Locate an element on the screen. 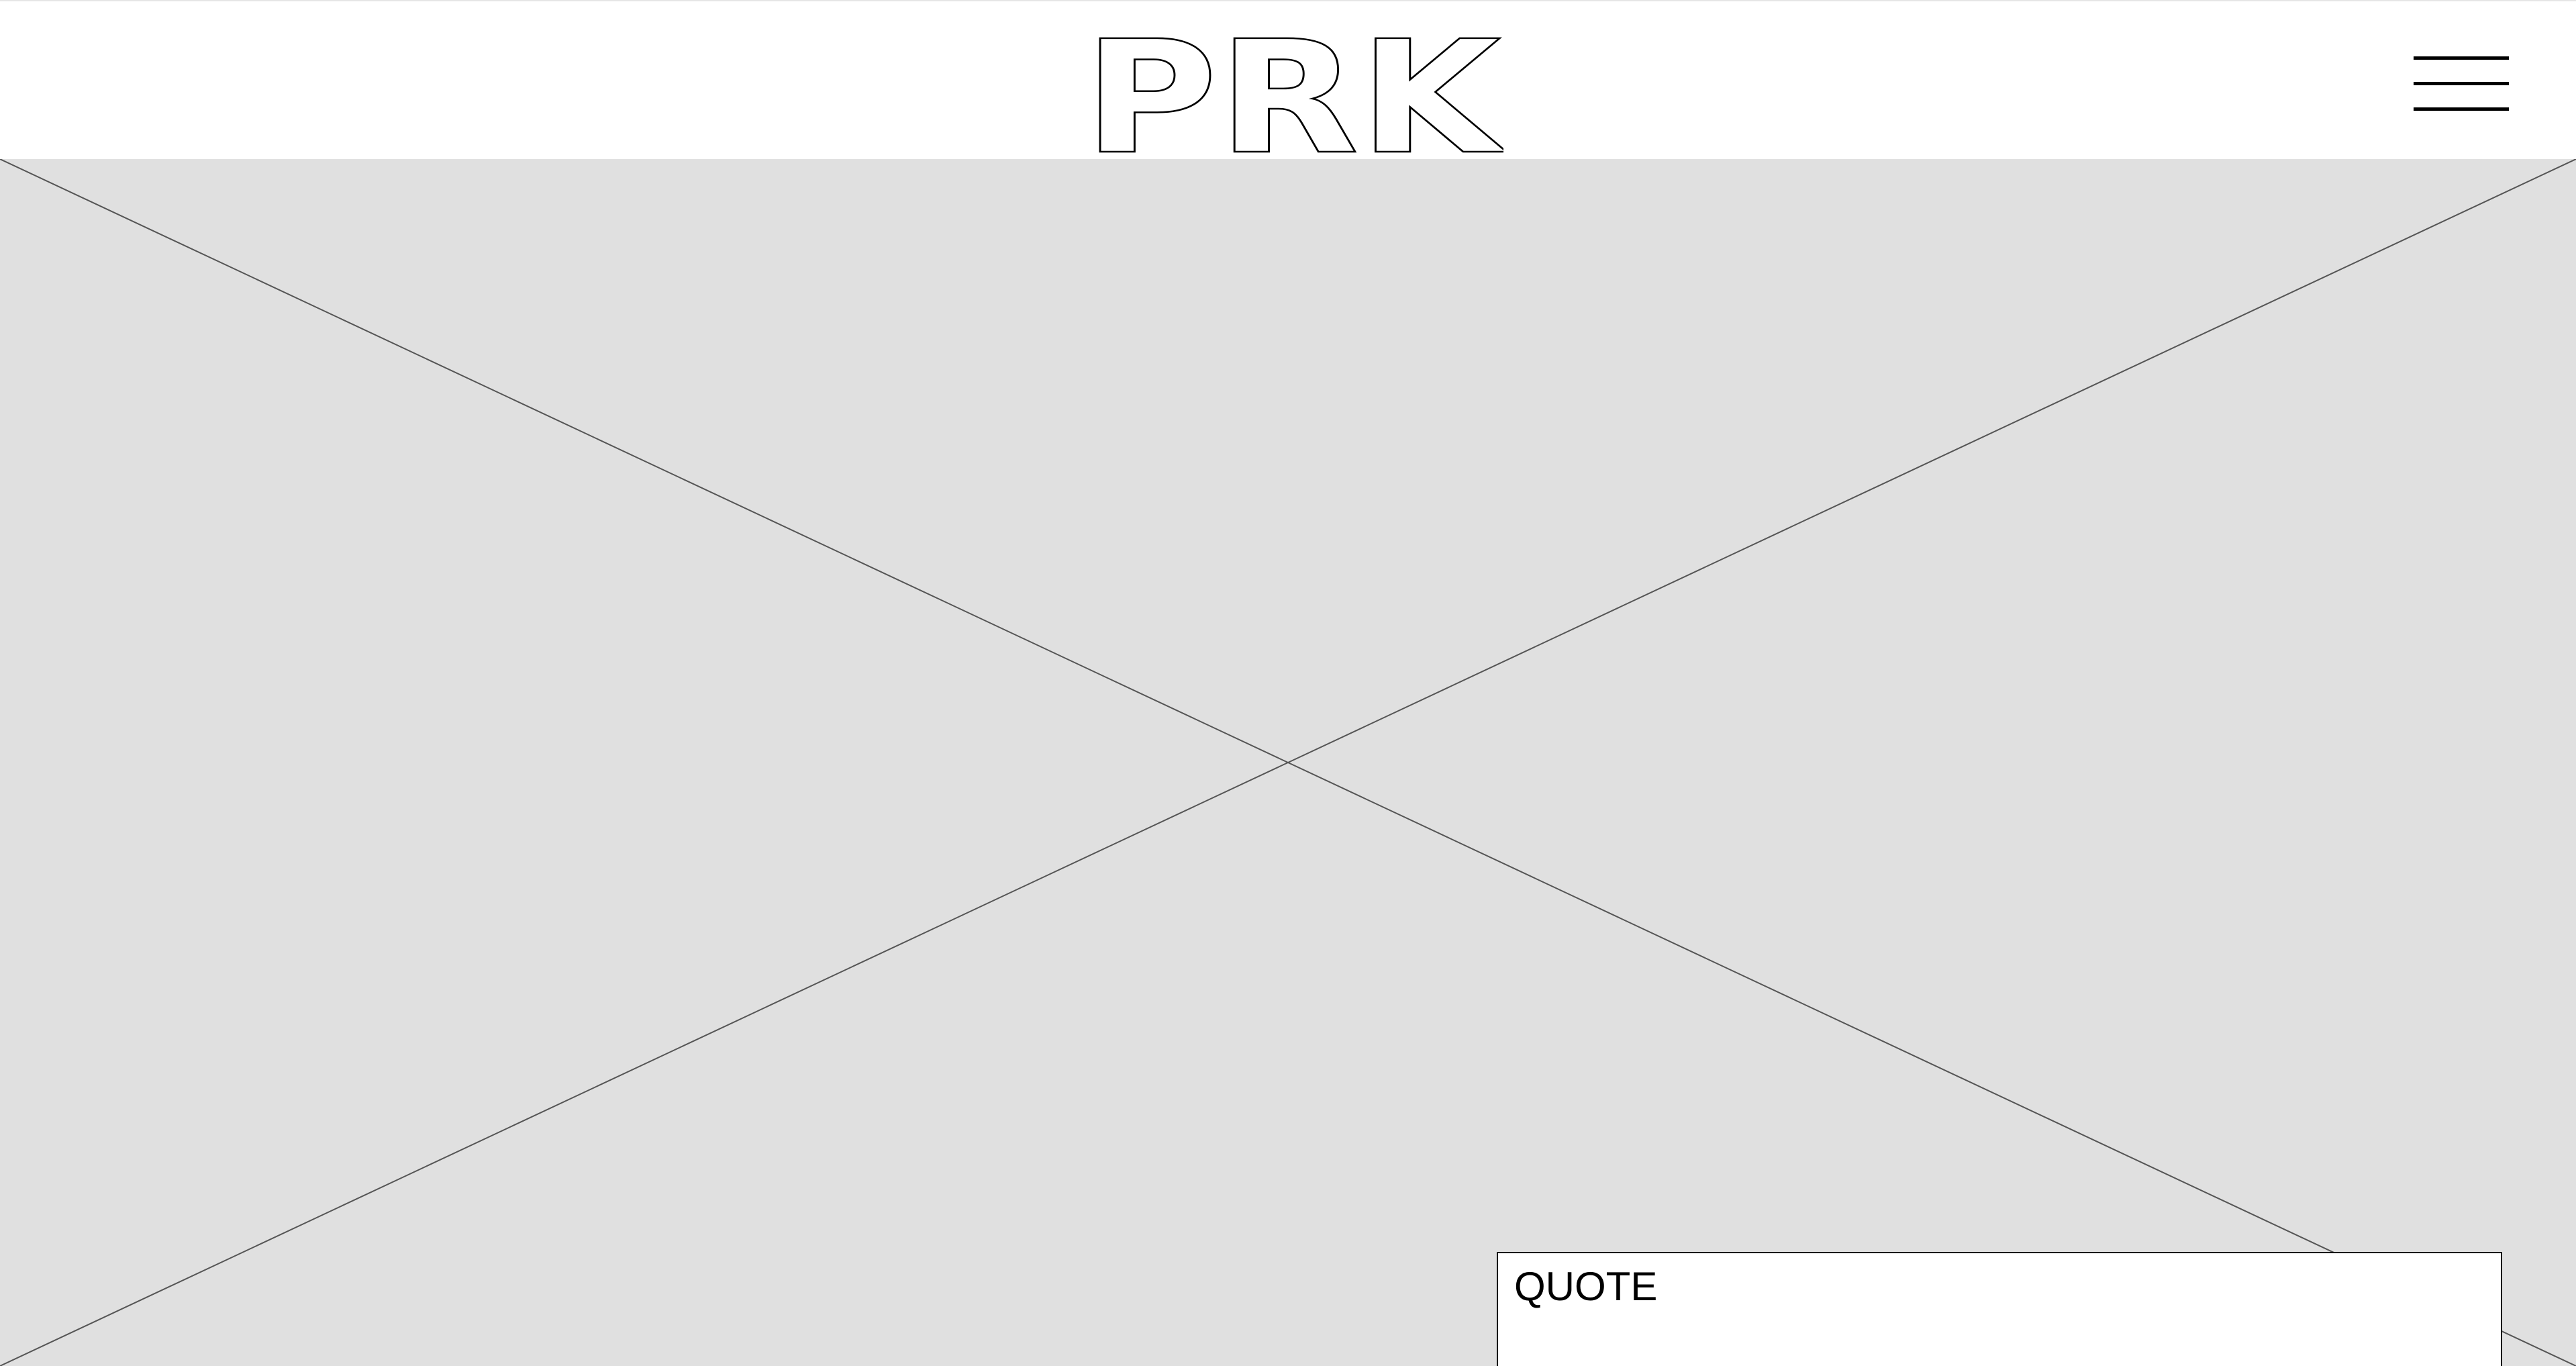 The image size is (2576, 1366). quote-label: QUOTE is located at coordinates (1586, 1286).